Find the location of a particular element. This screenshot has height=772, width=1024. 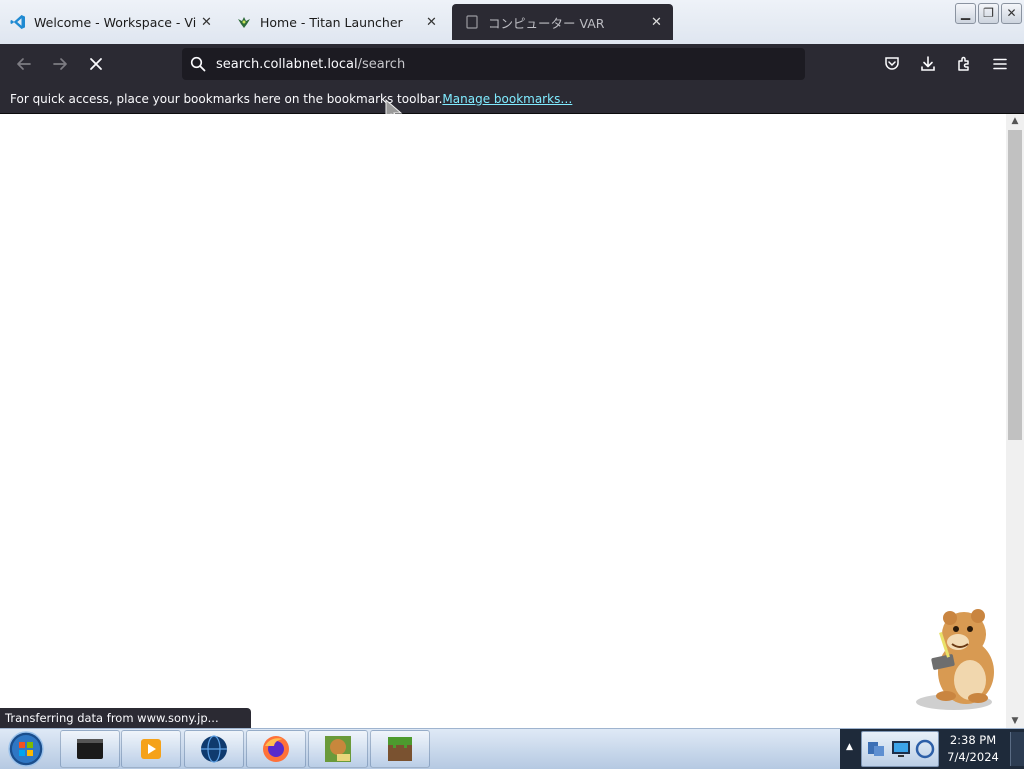

downloads-button is located at coordinates (928, 64).